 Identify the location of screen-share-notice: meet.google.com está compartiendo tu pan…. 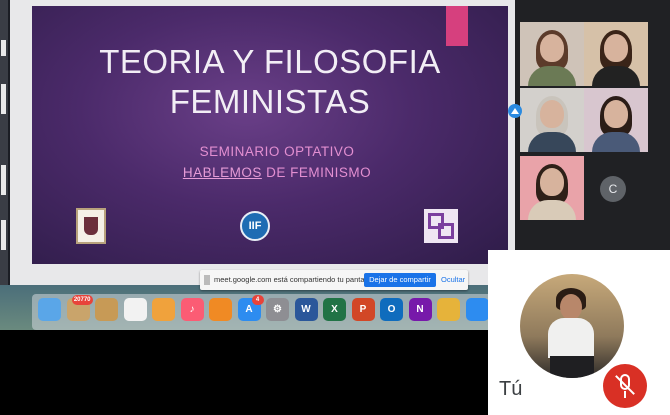
(334, 280).